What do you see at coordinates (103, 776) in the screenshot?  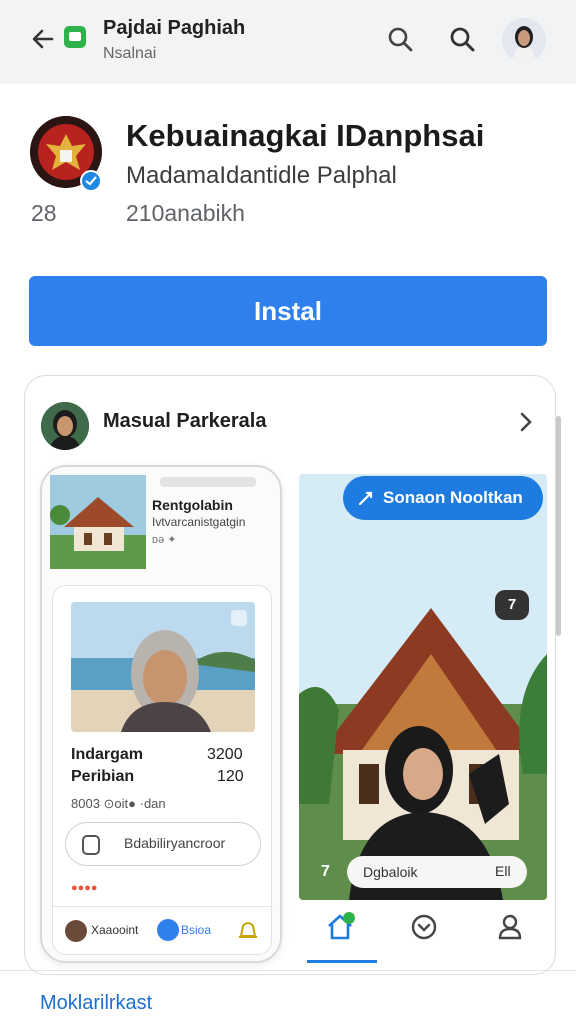 I see `stat-label: Peribian` at bounding box center [103, 776].